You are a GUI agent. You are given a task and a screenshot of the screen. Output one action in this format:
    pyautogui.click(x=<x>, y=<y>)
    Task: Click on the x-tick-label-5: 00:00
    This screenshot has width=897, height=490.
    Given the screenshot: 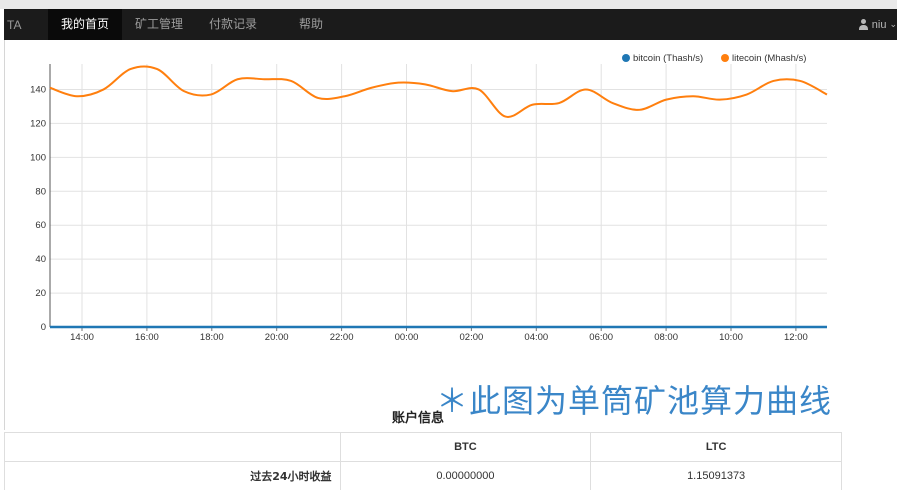 What is the action you would take?
    pyautogui.click(x=407, y=337)
    